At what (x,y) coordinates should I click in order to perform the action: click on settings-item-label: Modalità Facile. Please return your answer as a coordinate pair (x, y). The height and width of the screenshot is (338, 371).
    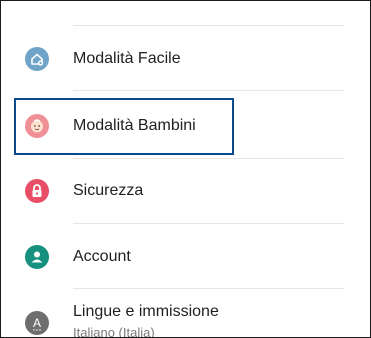
    Looking at the image, I should click on (127, 58).